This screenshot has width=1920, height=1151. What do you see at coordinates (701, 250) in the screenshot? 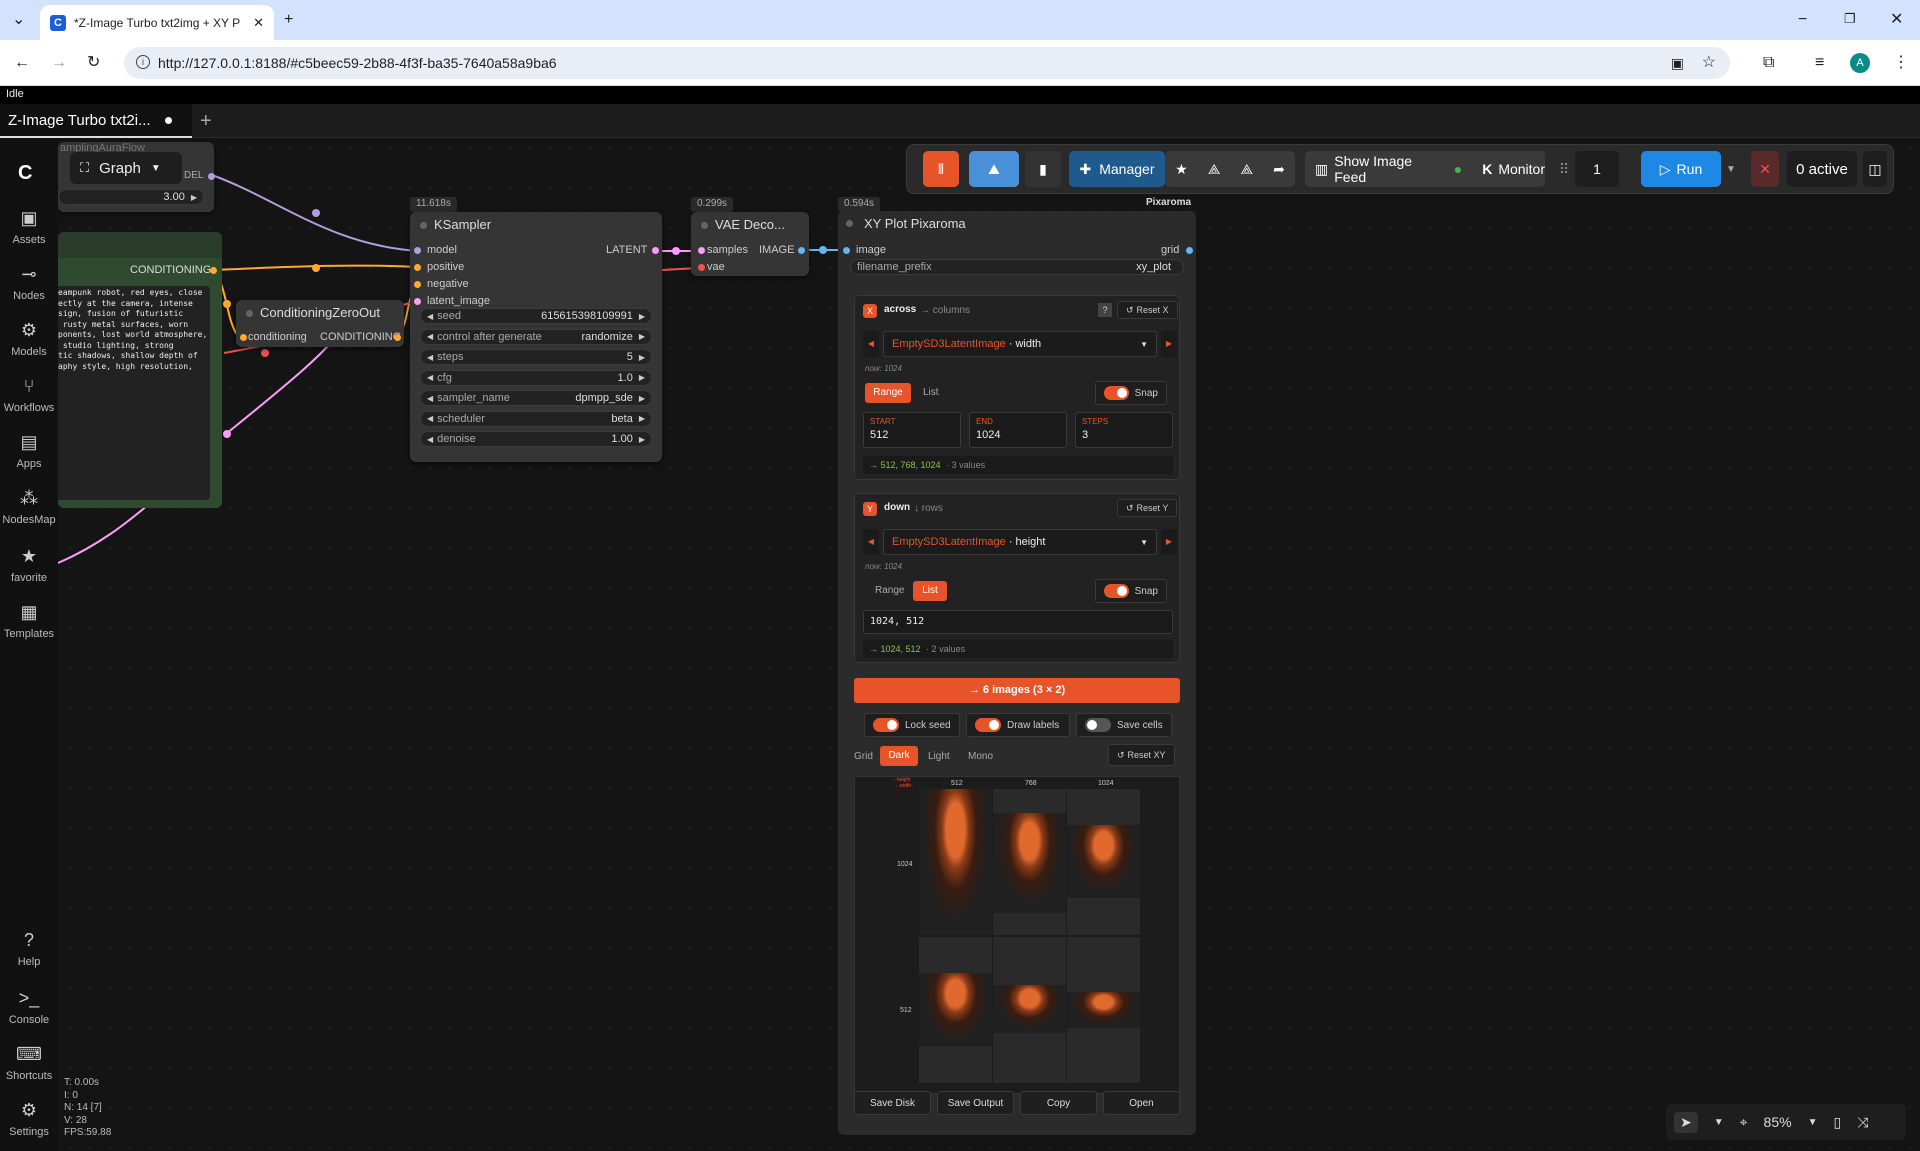
I see `samples-input-slot` at bounding box center [701, 250].